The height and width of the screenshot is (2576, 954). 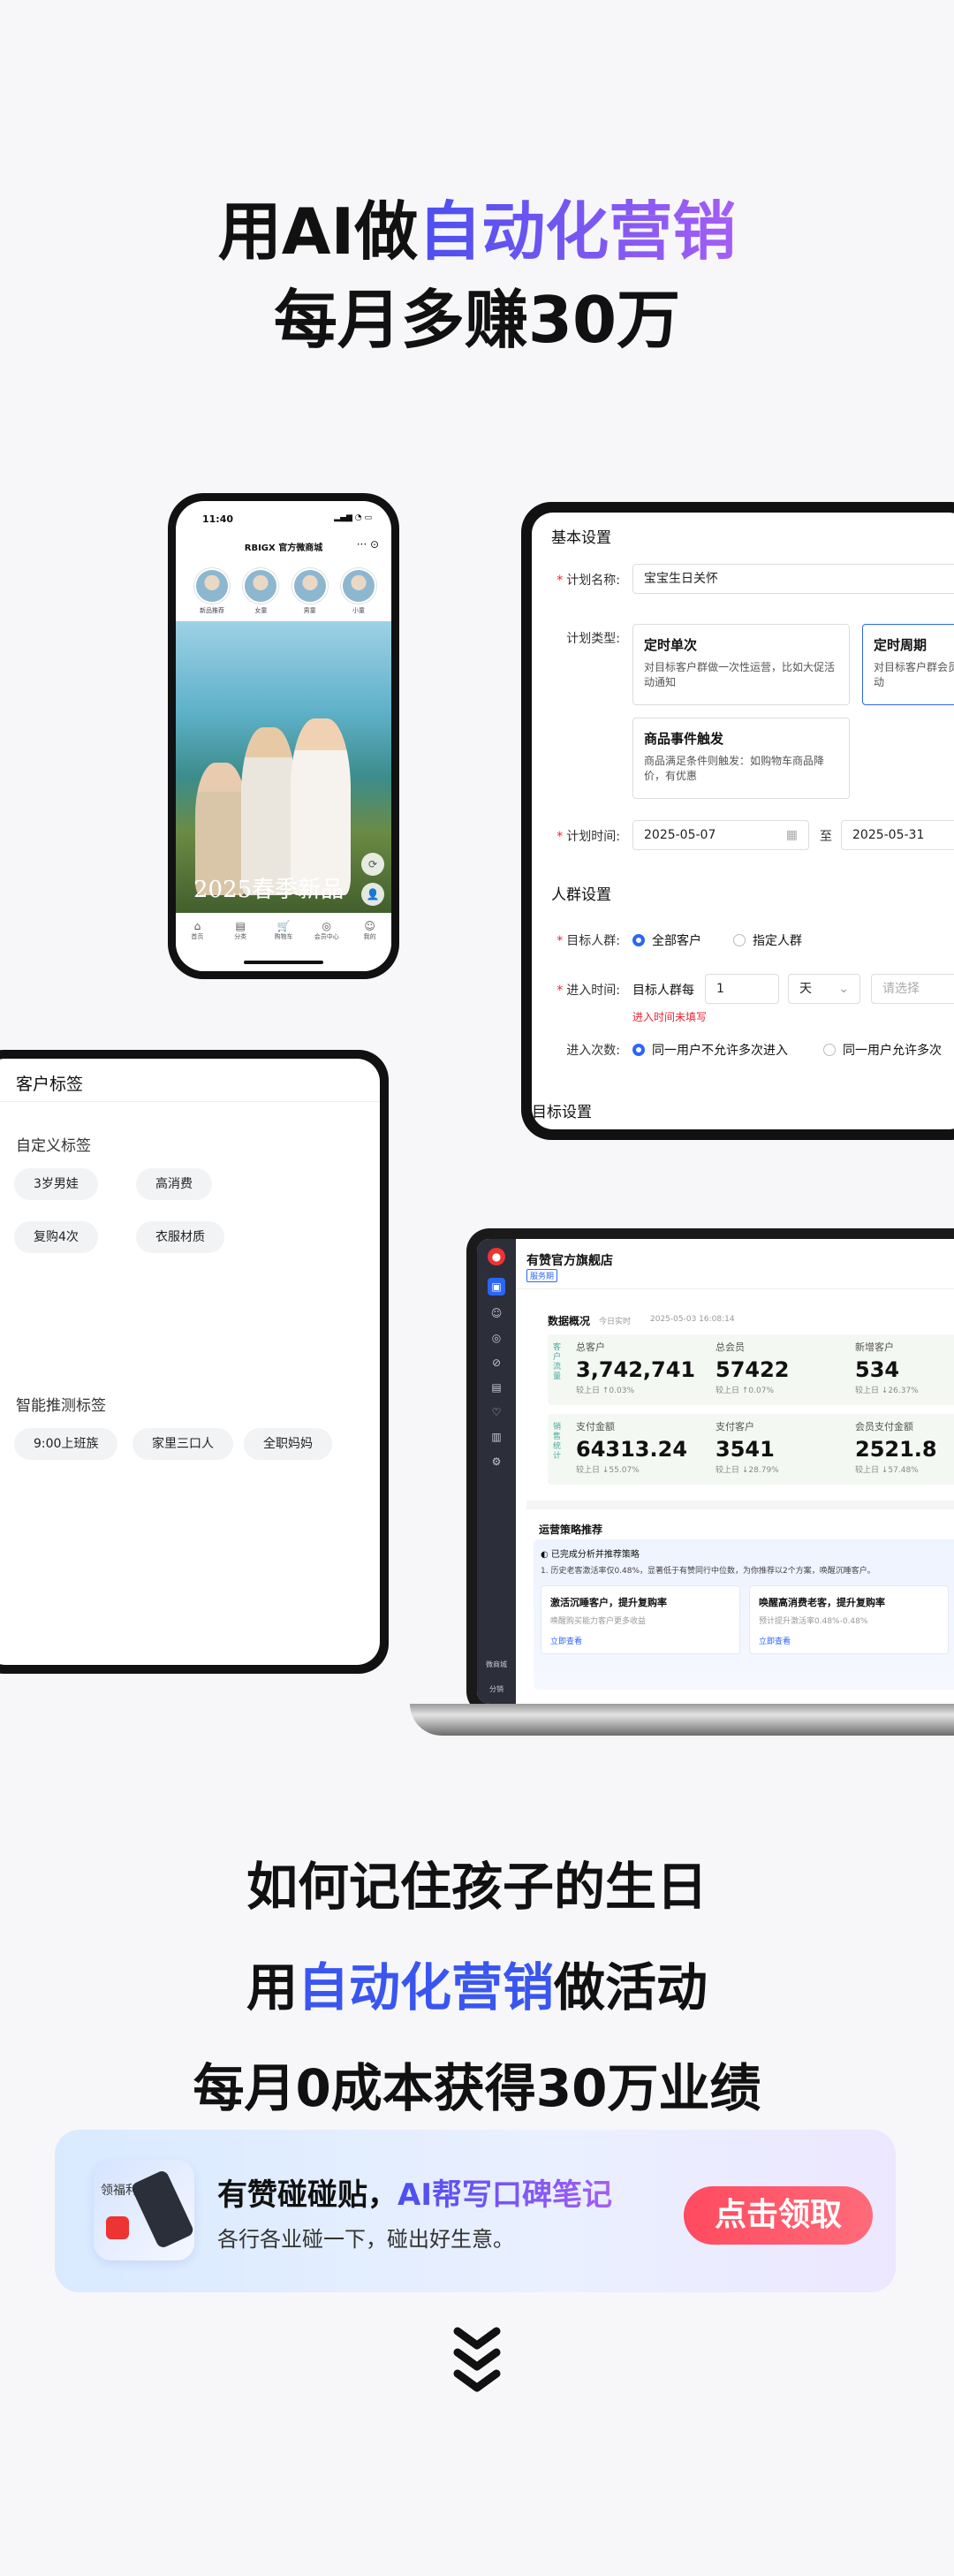 What do you see at coordinates (240, 926) in the screenshot?
I see `category-icon: ▤` at bounding box center [240, 926].